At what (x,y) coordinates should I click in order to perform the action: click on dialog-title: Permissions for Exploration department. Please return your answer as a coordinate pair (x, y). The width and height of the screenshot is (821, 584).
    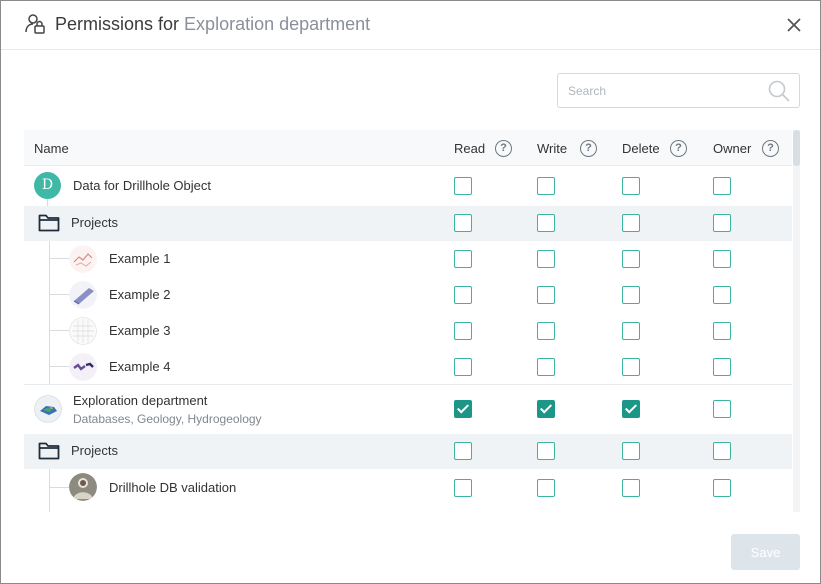
    Looking at the image, I should click on (212, 24).